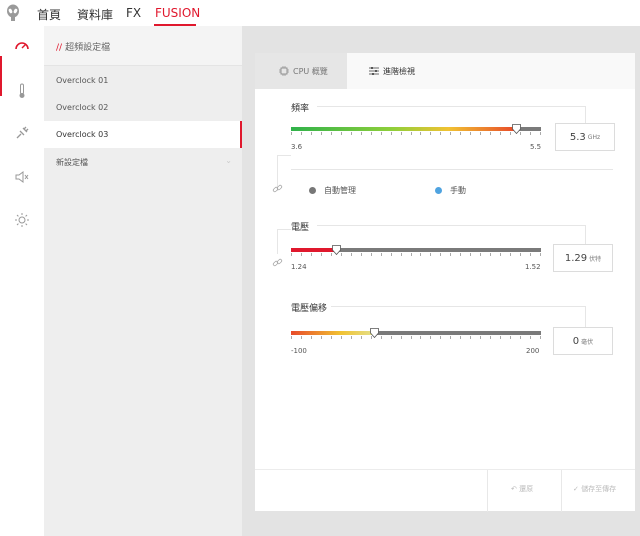 Image resolution: width=640 pixels, height=536 pixels. Describe the element at coordinates (95, 14) in the screenshot. I see `nav-library: 資料庫` at that location.